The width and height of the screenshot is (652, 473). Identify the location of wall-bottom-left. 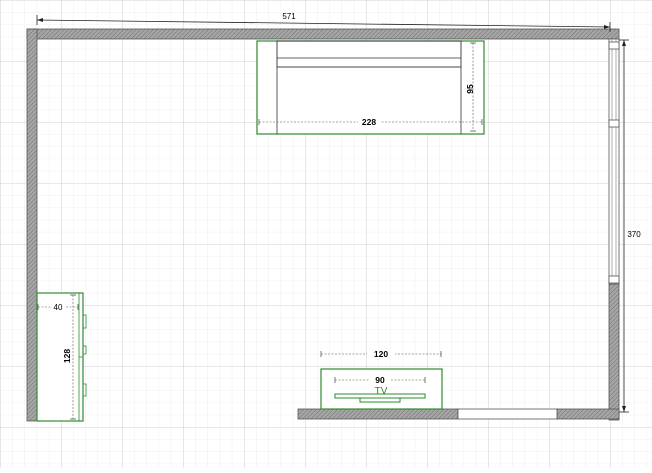
(378, 414).